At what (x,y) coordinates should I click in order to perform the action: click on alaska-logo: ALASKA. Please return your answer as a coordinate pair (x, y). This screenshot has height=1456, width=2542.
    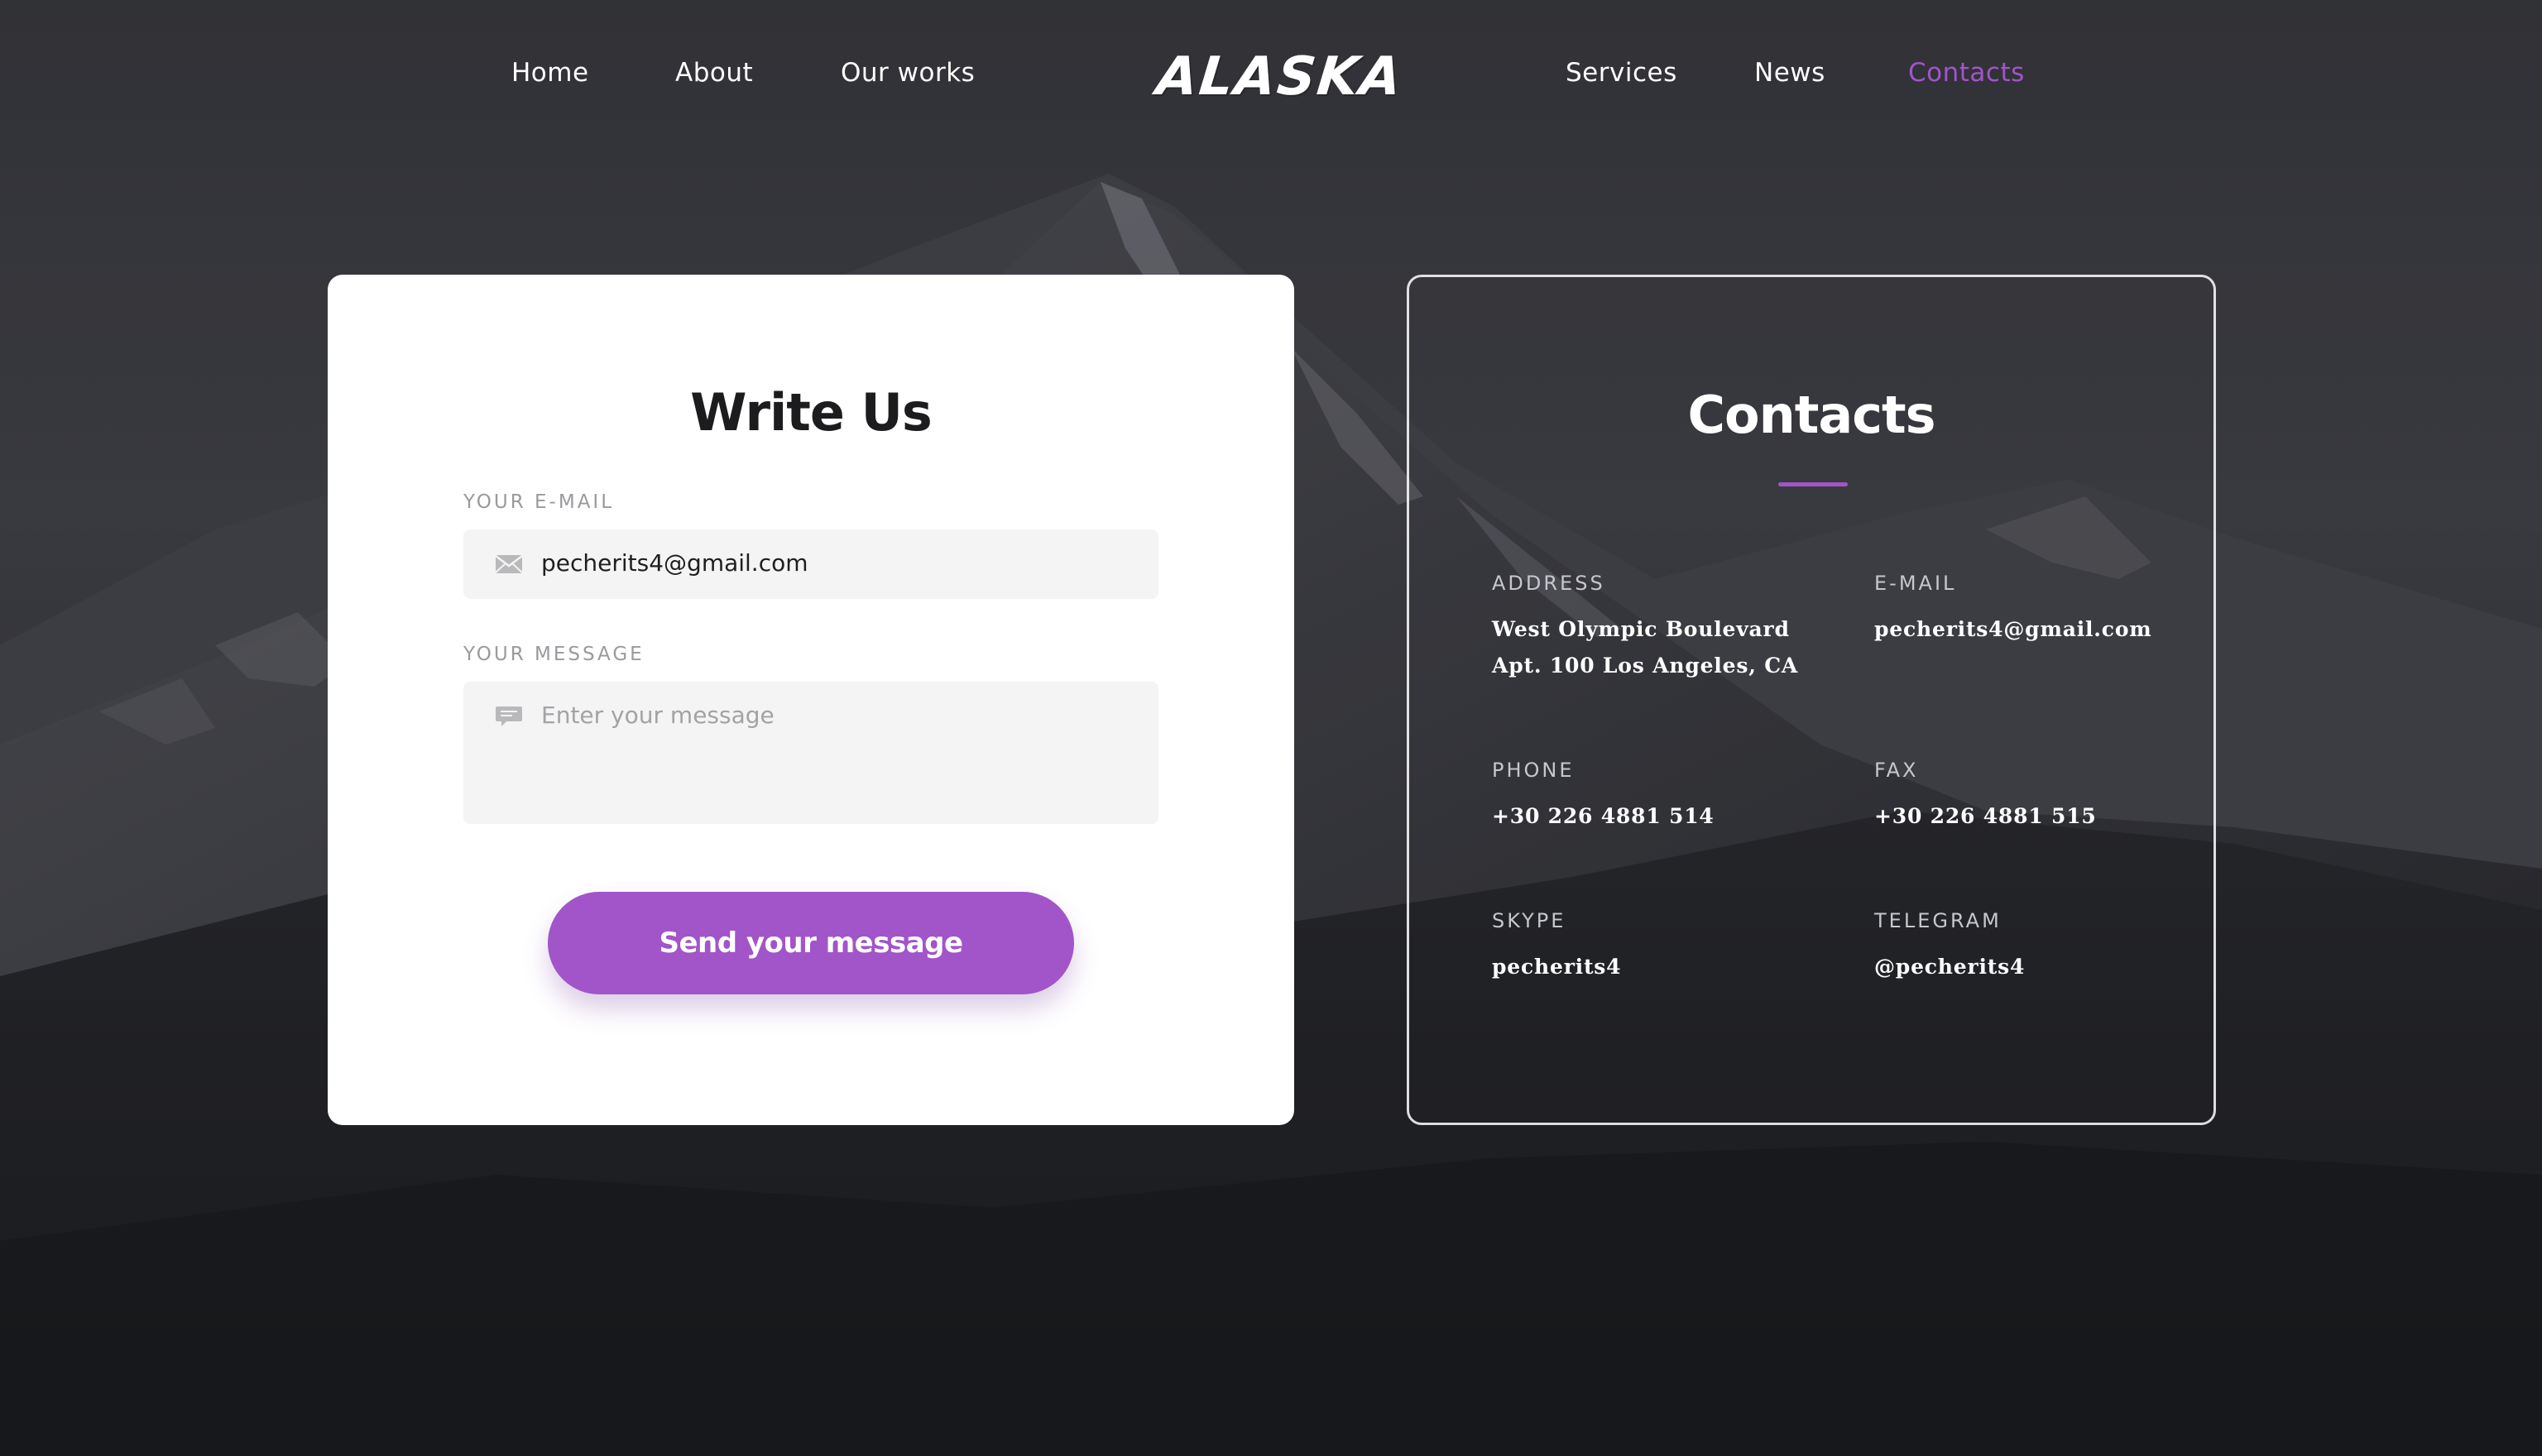
    Looking at the image, I should click on (1279, 77).